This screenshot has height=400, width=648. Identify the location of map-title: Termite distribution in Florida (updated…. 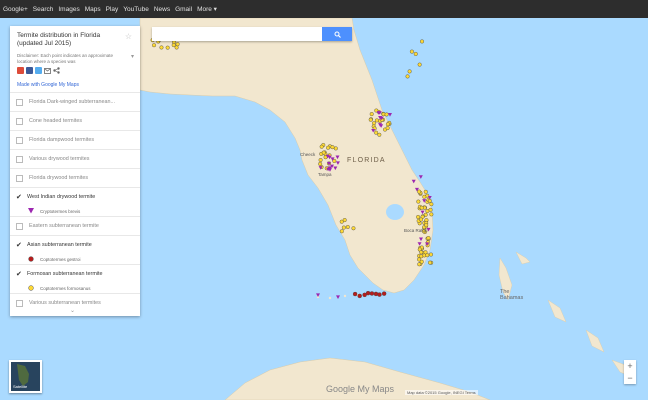
(59, 39).